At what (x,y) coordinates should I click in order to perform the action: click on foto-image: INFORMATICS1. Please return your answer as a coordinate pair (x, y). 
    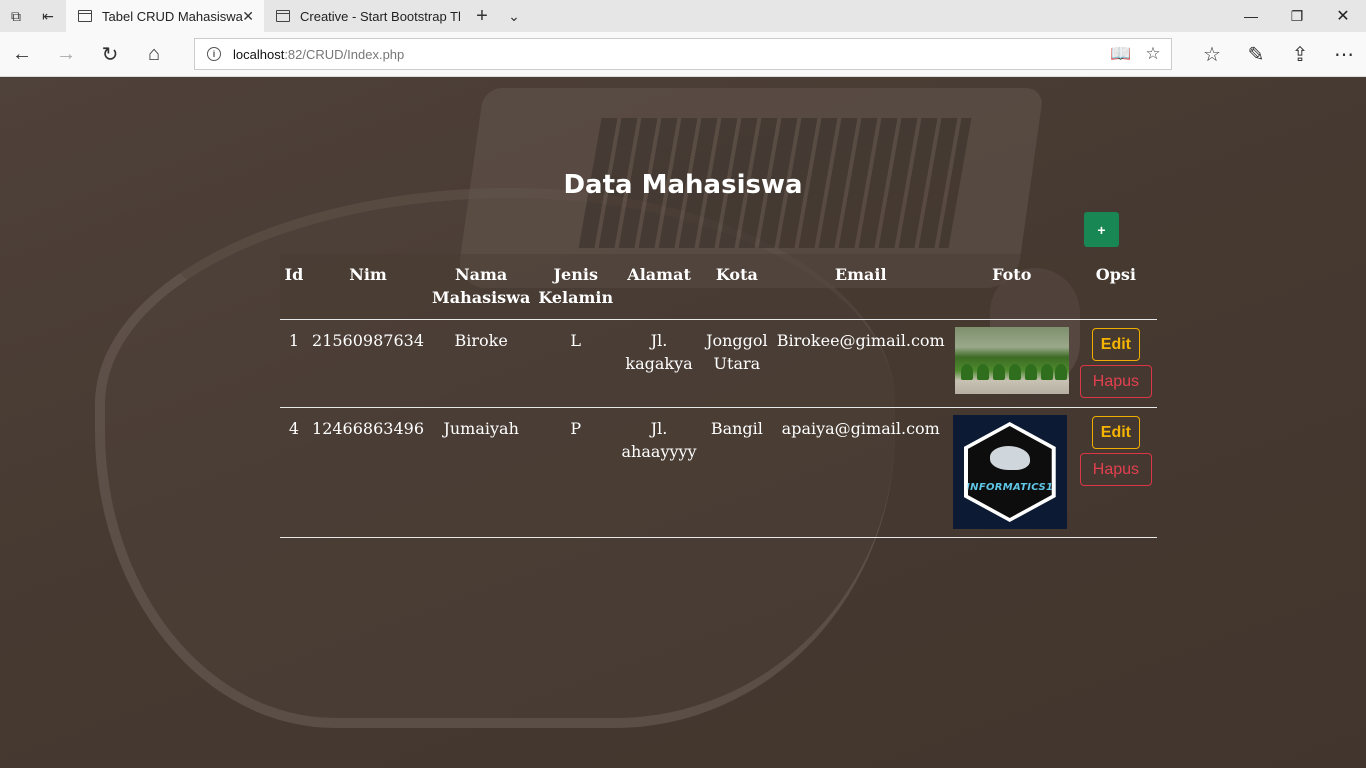
    Looking at the image, I should click on (1009, 472).